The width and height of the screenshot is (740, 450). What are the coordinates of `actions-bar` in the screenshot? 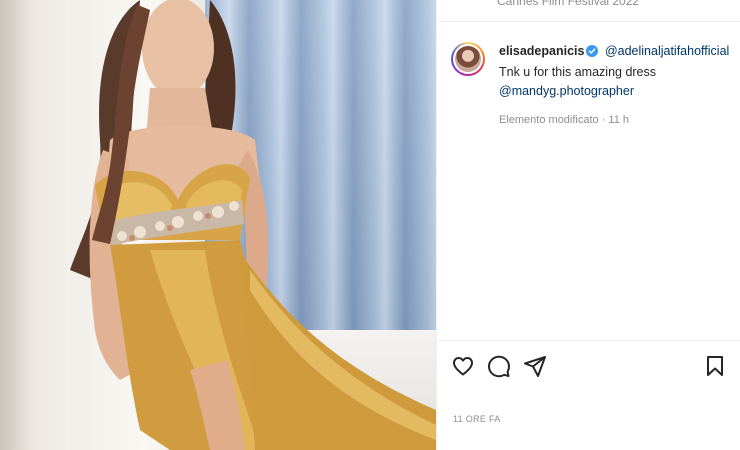 It's located at (588, 364).